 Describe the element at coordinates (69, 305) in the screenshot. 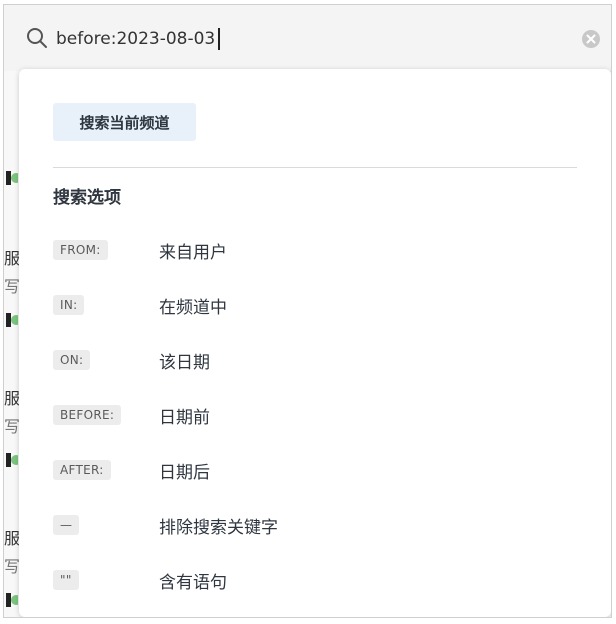

I see `option-chip: IN:` at that location.